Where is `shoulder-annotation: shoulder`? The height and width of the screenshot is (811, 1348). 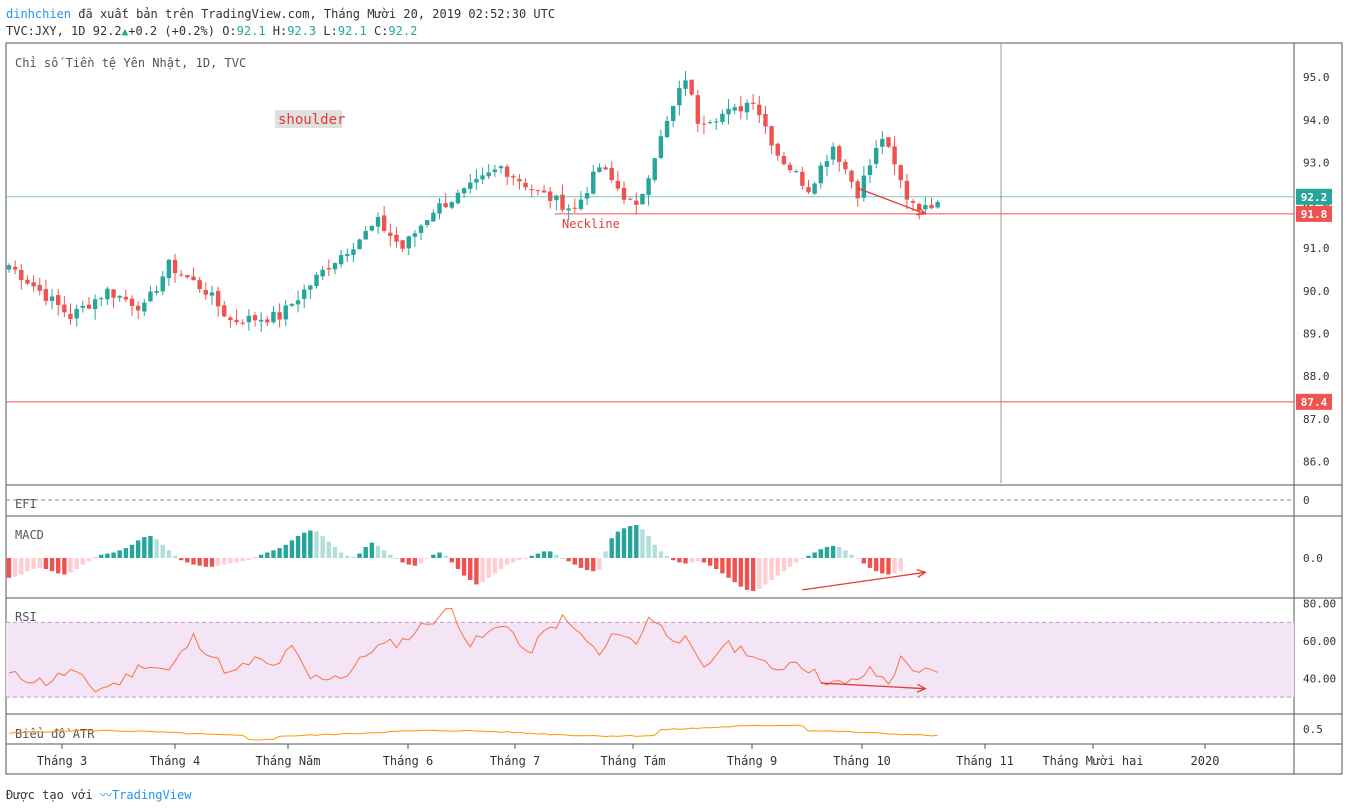
shoulder-annotation: shoulder is located at coordinates (311, 120).